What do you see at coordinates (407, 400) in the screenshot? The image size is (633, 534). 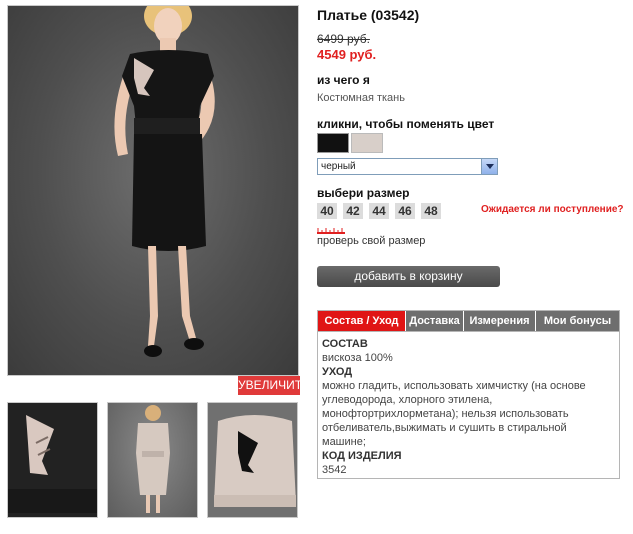 I see `care-line: углеводорода, хлорного этилена,` at bounding box center [407, 400].